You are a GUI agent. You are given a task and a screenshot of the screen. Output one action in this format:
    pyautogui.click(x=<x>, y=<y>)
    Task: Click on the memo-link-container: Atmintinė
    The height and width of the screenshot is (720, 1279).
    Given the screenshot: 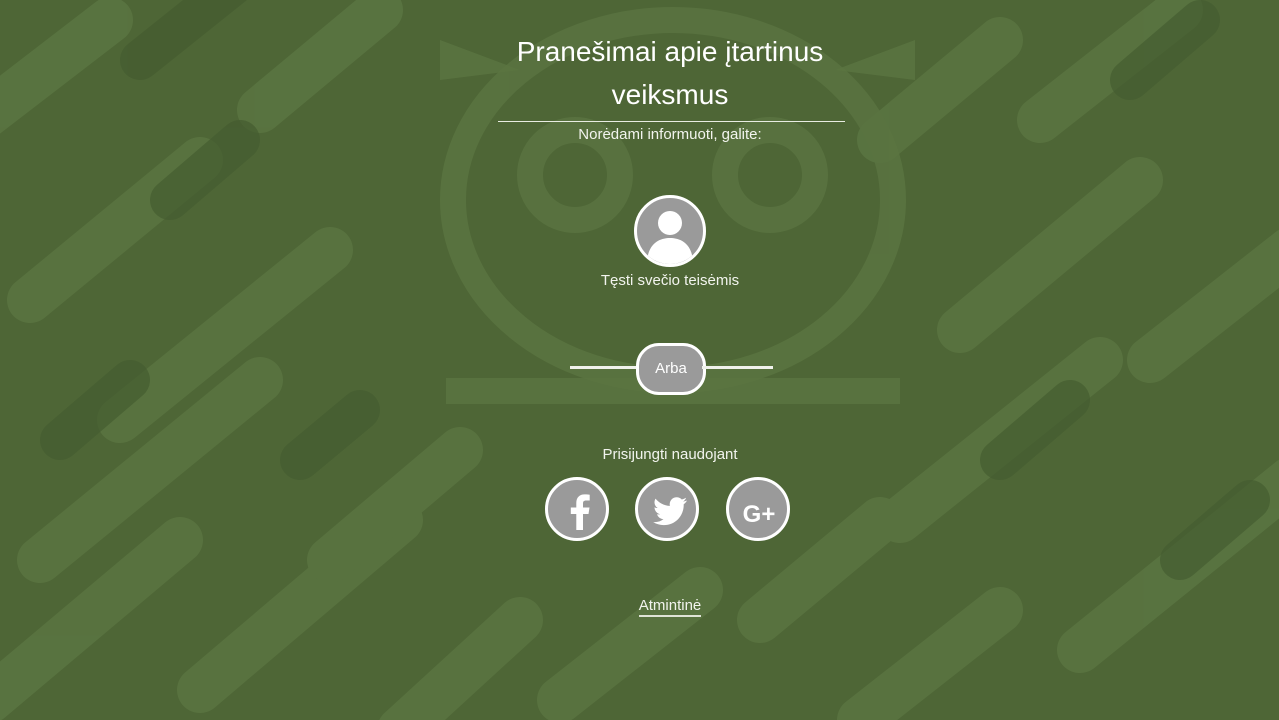 What is the action you would take?
    pyautogui.click(x=670, y=607)
    